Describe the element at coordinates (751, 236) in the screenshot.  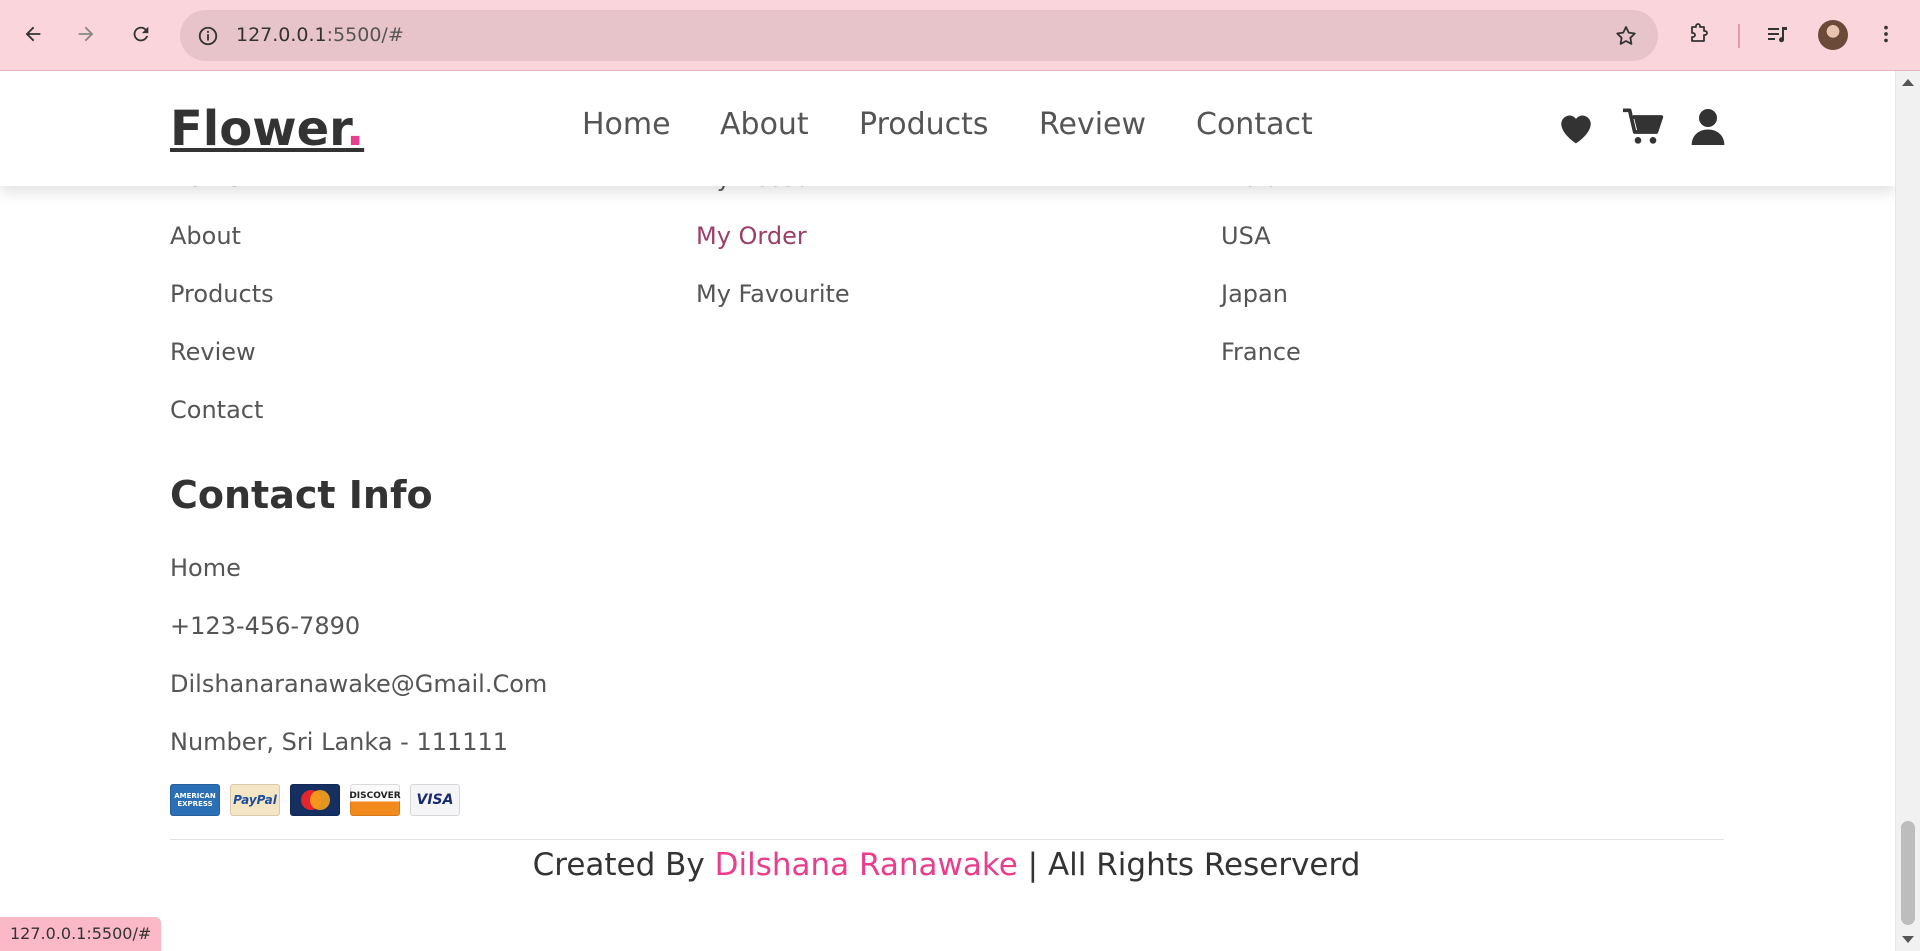
I see `footer-link-my-order: My Order` at that location.